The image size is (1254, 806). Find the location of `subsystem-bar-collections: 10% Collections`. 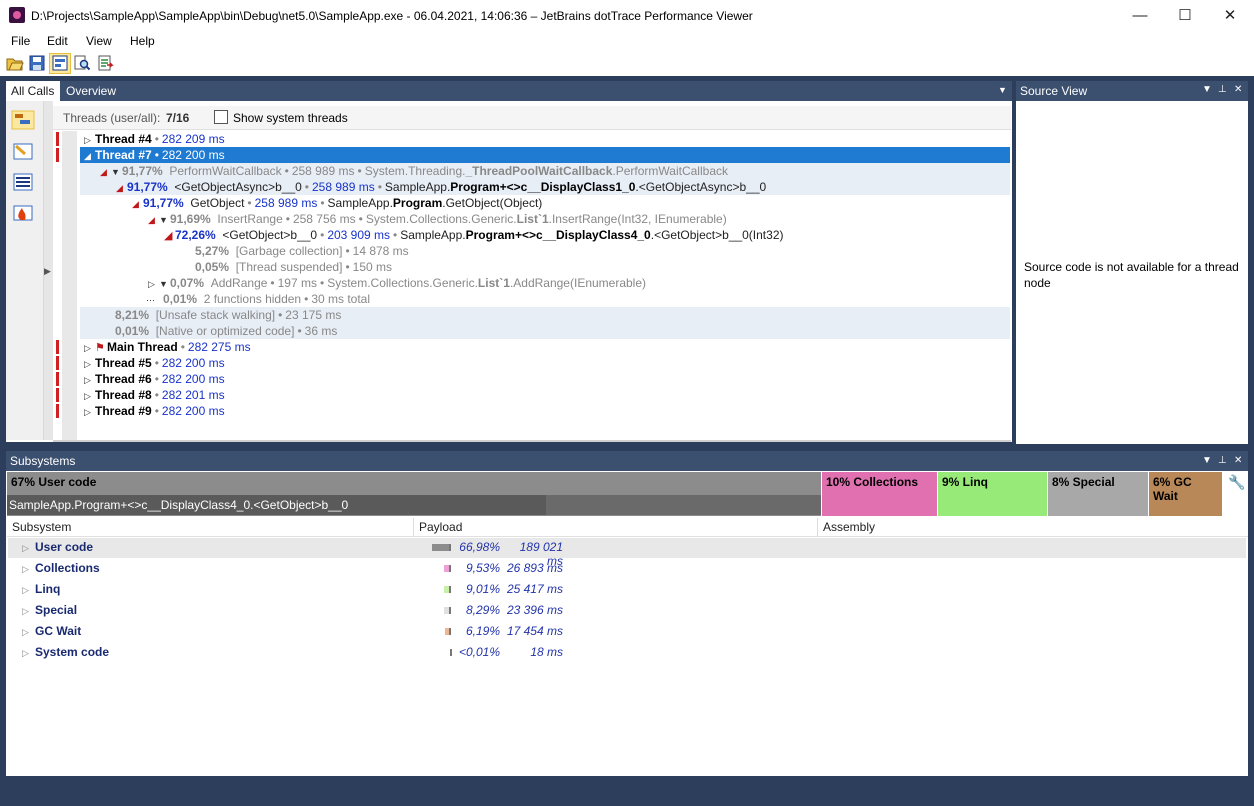

subsystem-bar-collections: 10% Collections is located at coordinates (879, 494).